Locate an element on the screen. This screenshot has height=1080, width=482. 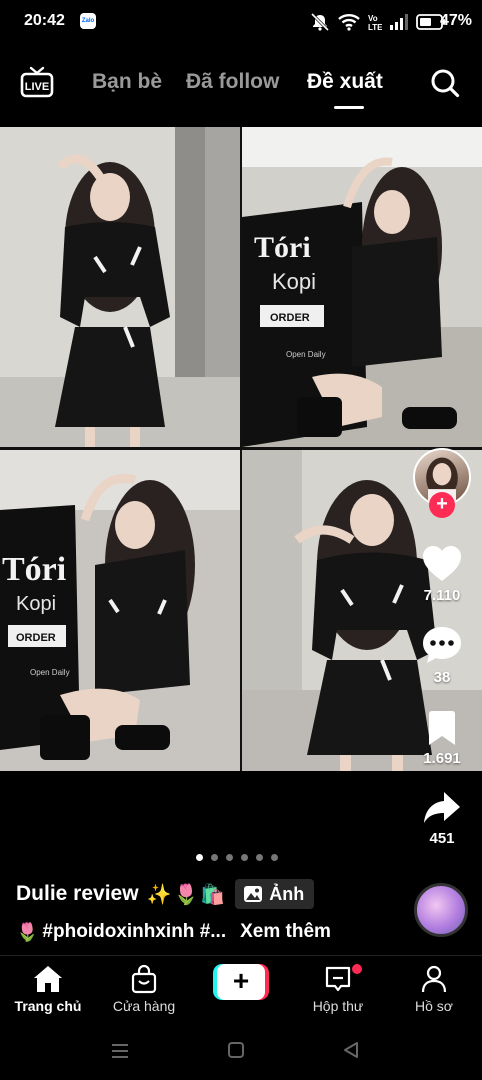
nav-home-label: Trang chủ is located at coordinates (48, 1006).